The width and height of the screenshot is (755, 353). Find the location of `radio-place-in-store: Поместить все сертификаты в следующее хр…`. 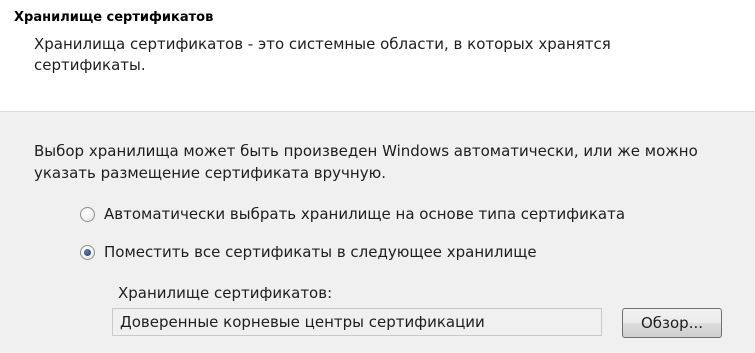

radio-place-in-store: Поместить все сертификаты в следующее хр… is located at coordinates (308, 252).